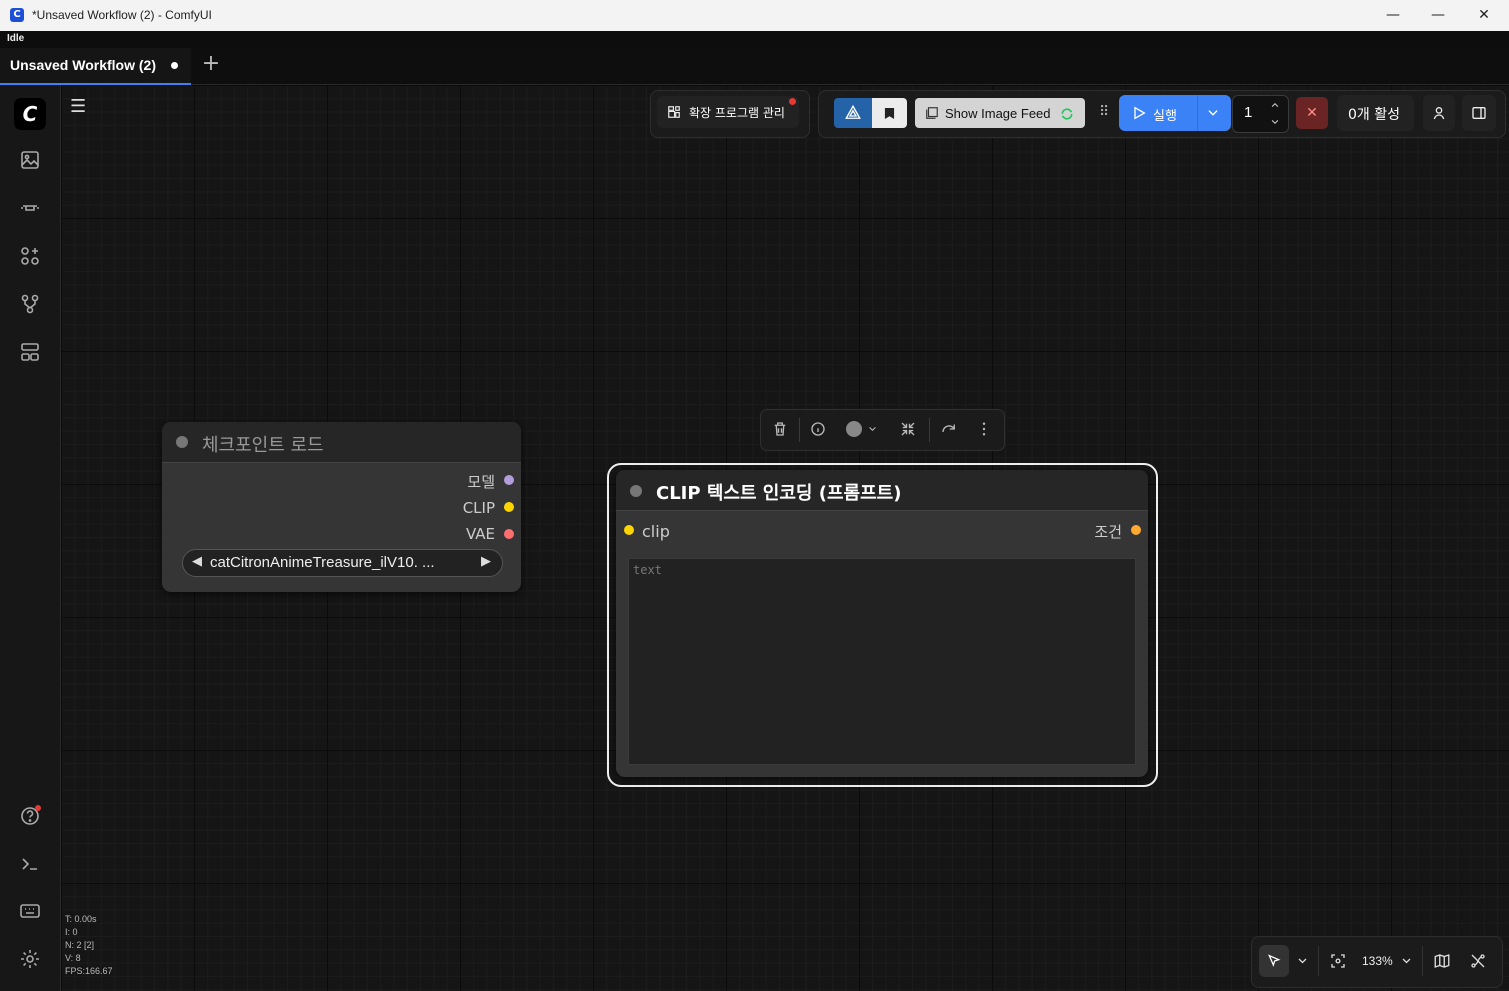 The width and height of the screenshot is (1509, 991). What do you see at coordinates (1275, 105) in the screenshot?
I see `increment-icon` at bounding box center [1275, 105].